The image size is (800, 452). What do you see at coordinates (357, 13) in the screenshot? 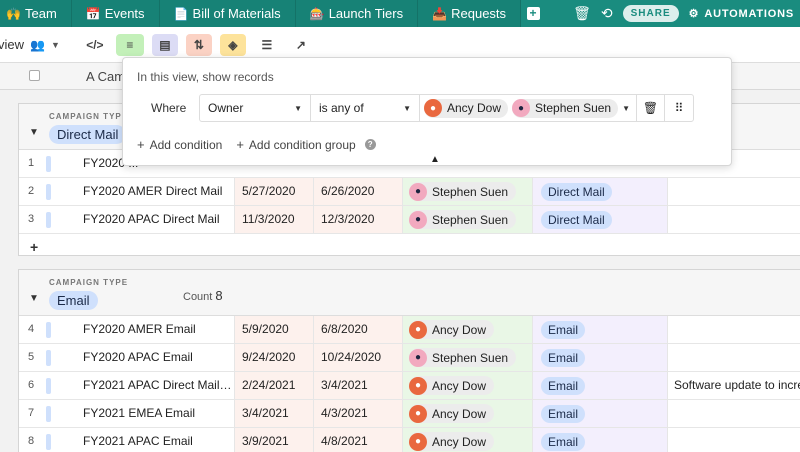
I see `tab-launch-tiers: 🎰 Launch Tiers` at bounding box center [357, 13].